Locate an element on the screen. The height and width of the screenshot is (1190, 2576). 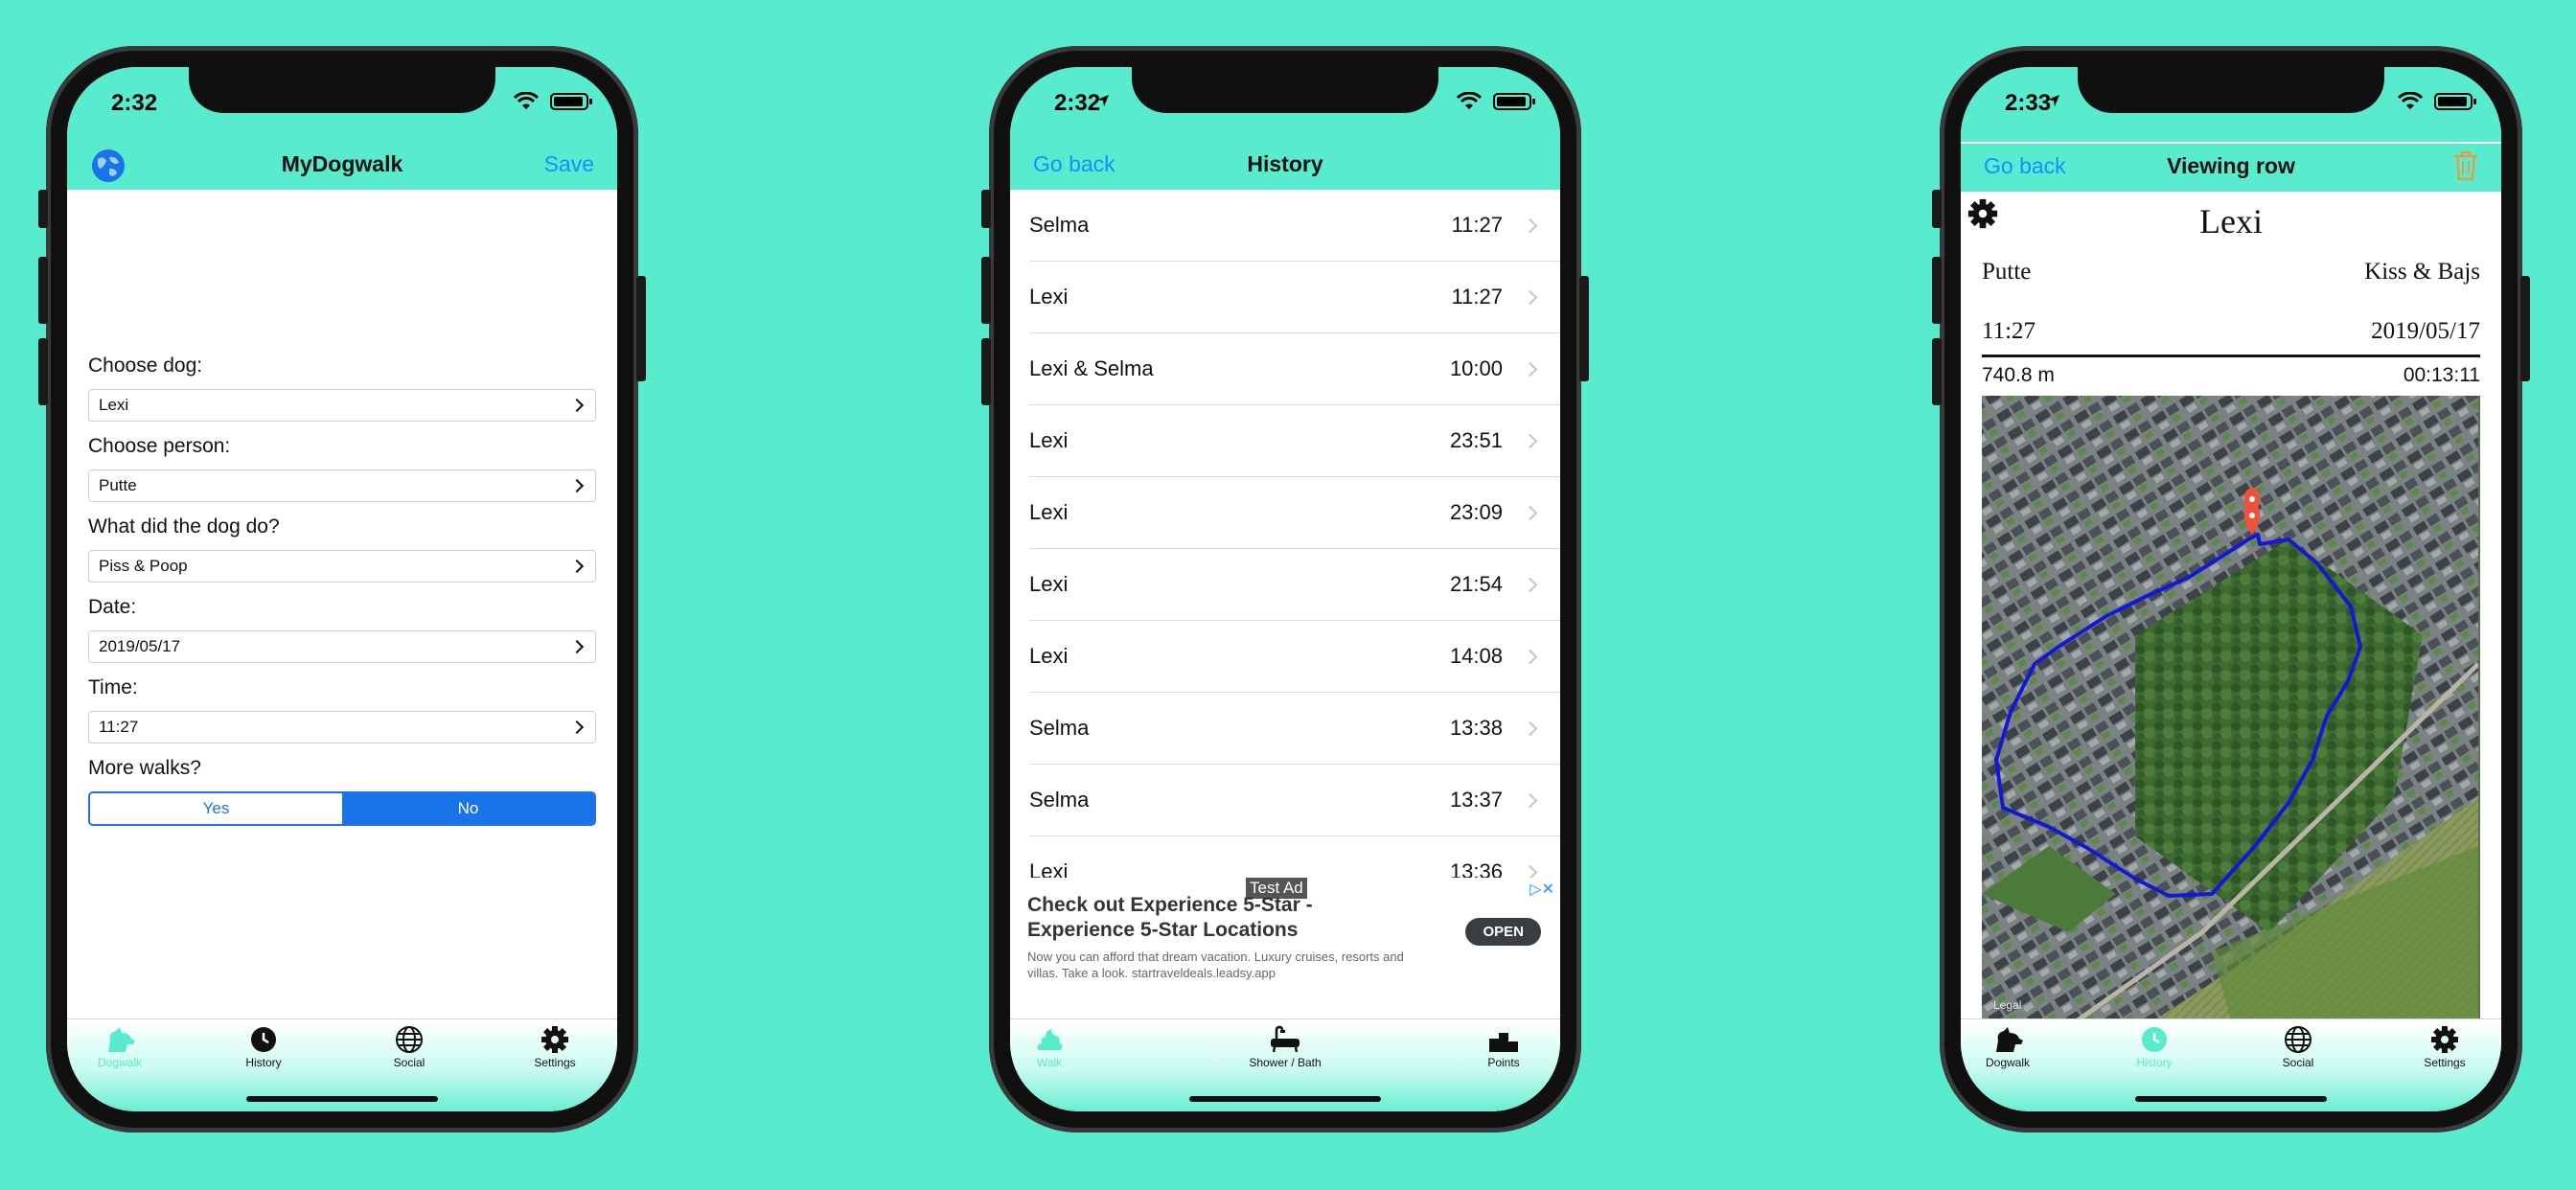
row-name: Selma is located at coordinates (1059, 800).